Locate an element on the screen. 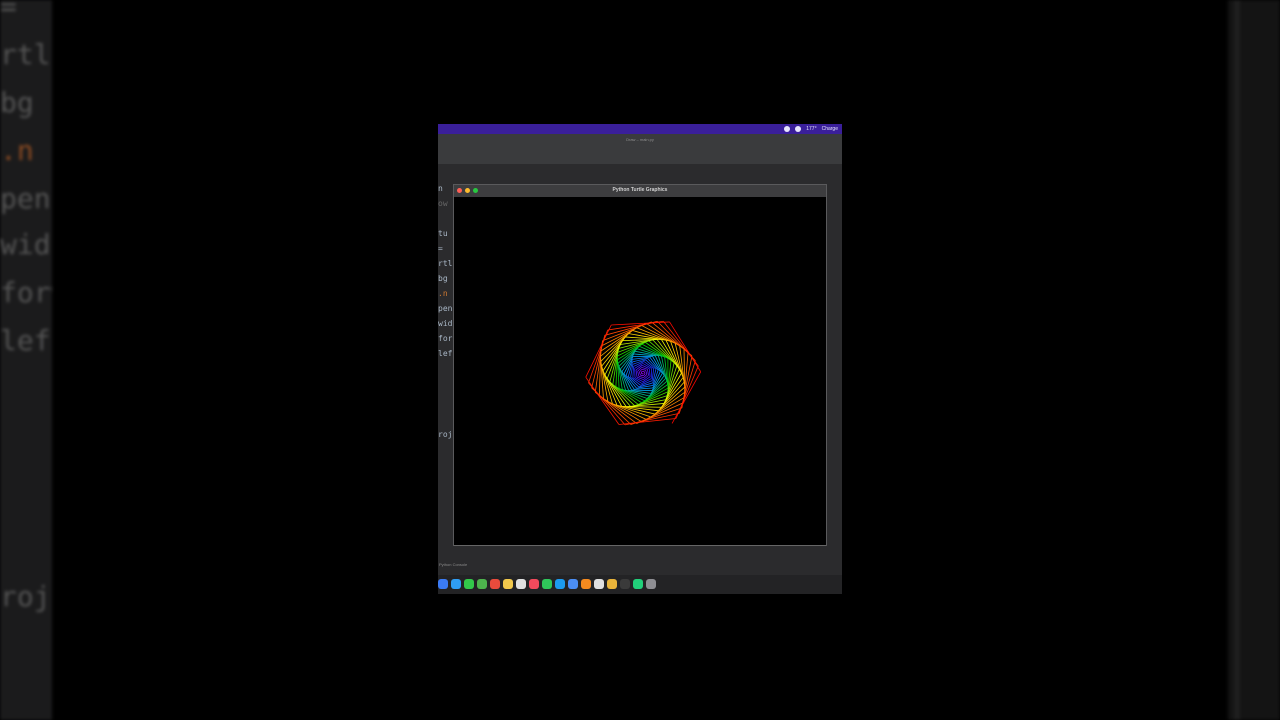 The height and width of the screenshot is (720, 1280). background-code-line: pend is located at coordinates (26, 198).